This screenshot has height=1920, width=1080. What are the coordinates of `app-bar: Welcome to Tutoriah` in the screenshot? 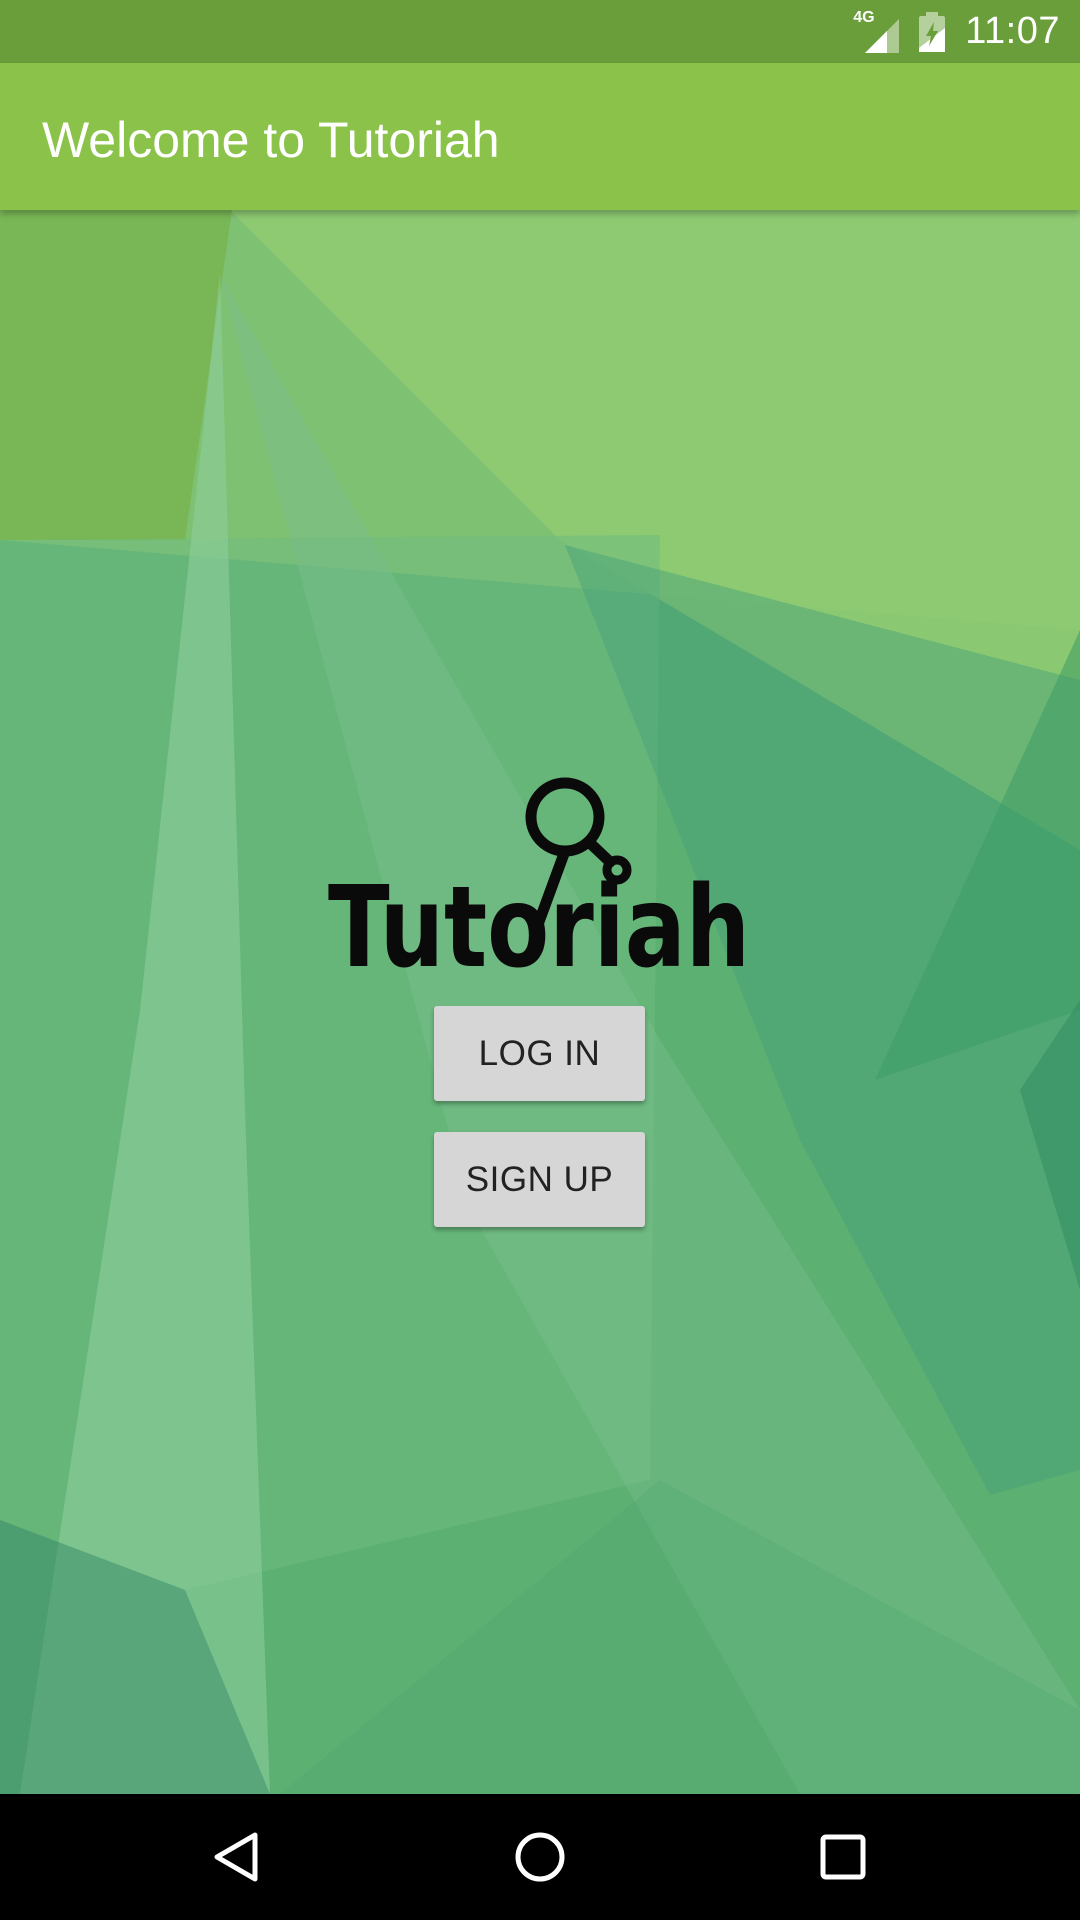 It's located at (540, 136).